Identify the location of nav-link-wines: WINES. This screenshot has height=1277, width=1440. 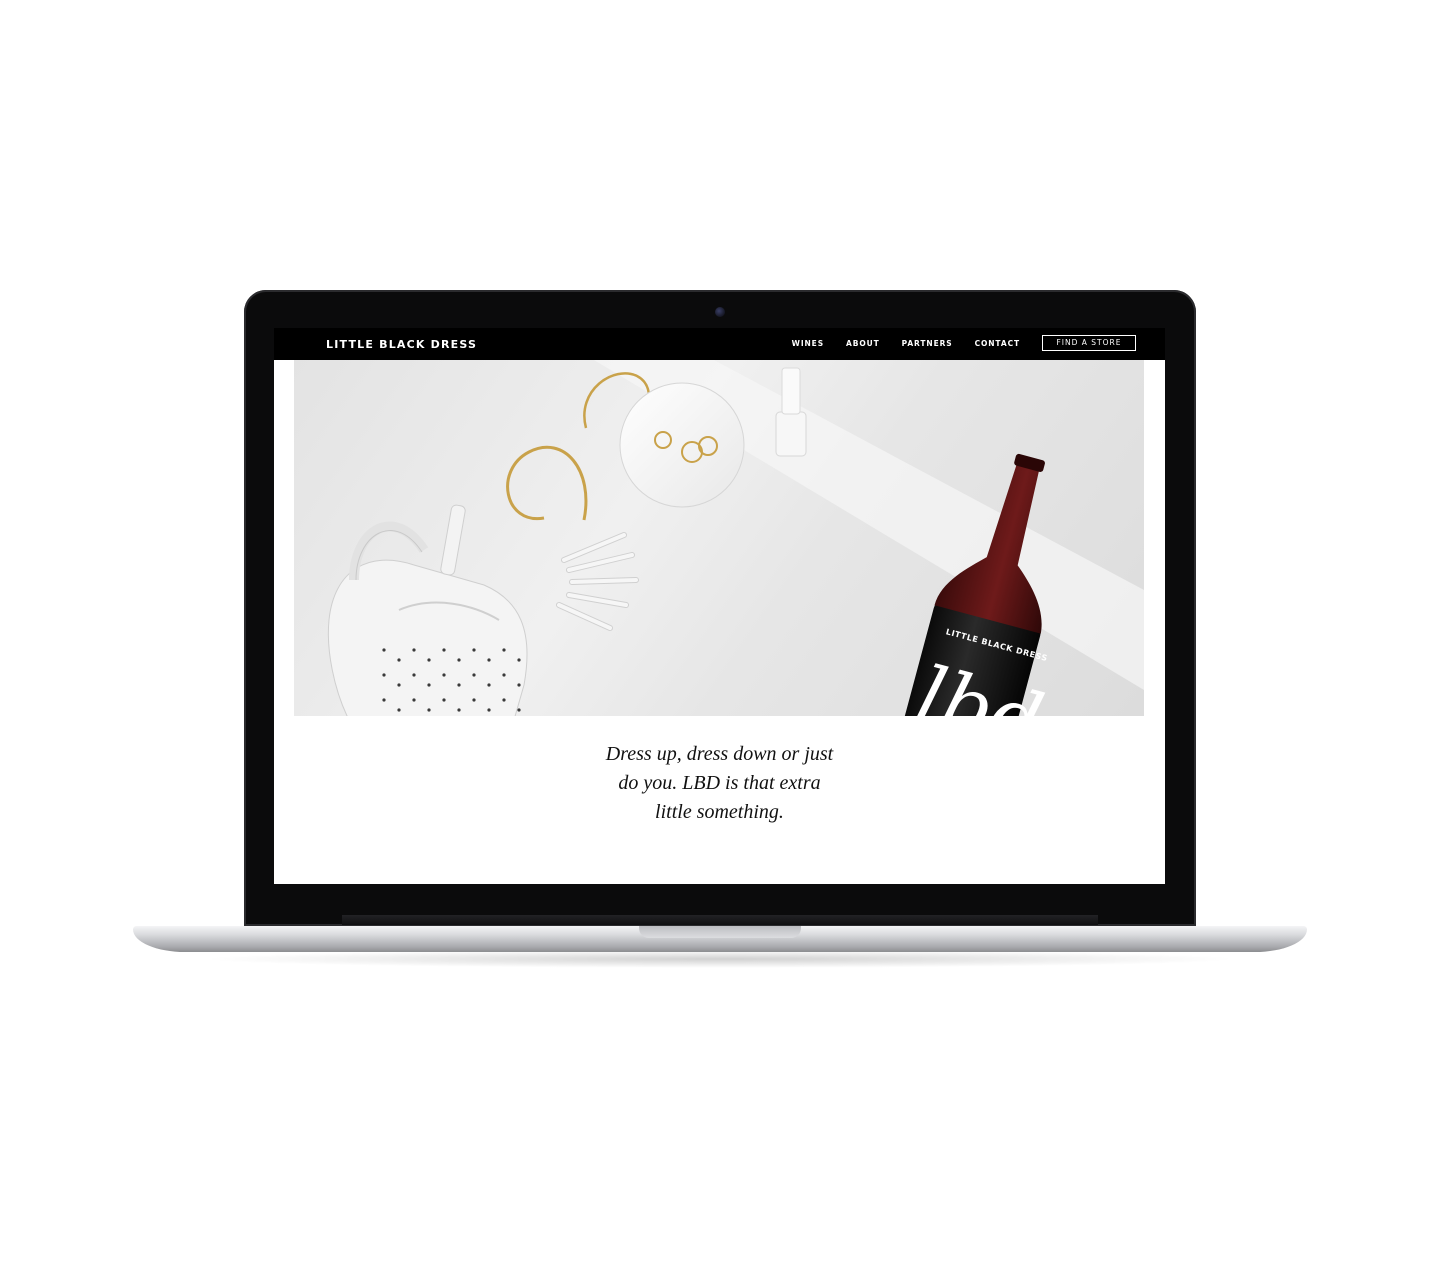
(808, 343).